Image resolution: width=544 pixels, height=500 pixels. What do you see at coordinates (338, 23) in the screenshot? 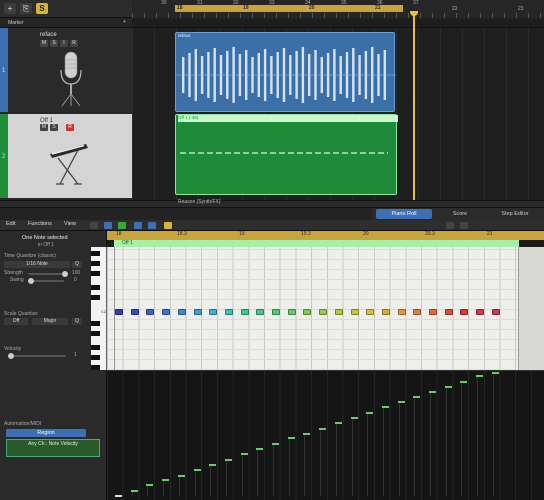
I see `marker-track-lane` at bounding box center [338, 23].